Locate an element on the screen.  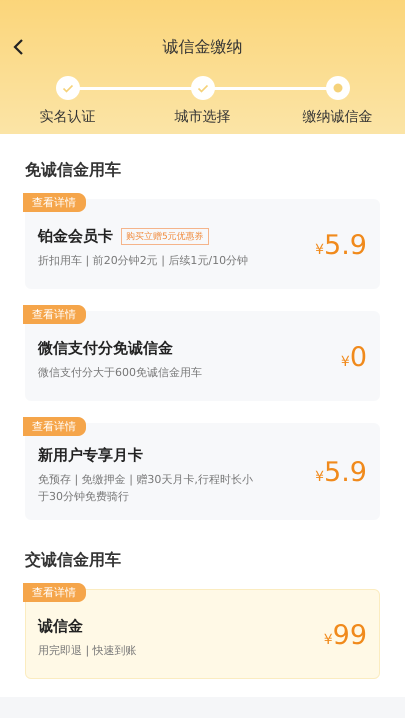
back-icon is located at coordinates (18, 47).